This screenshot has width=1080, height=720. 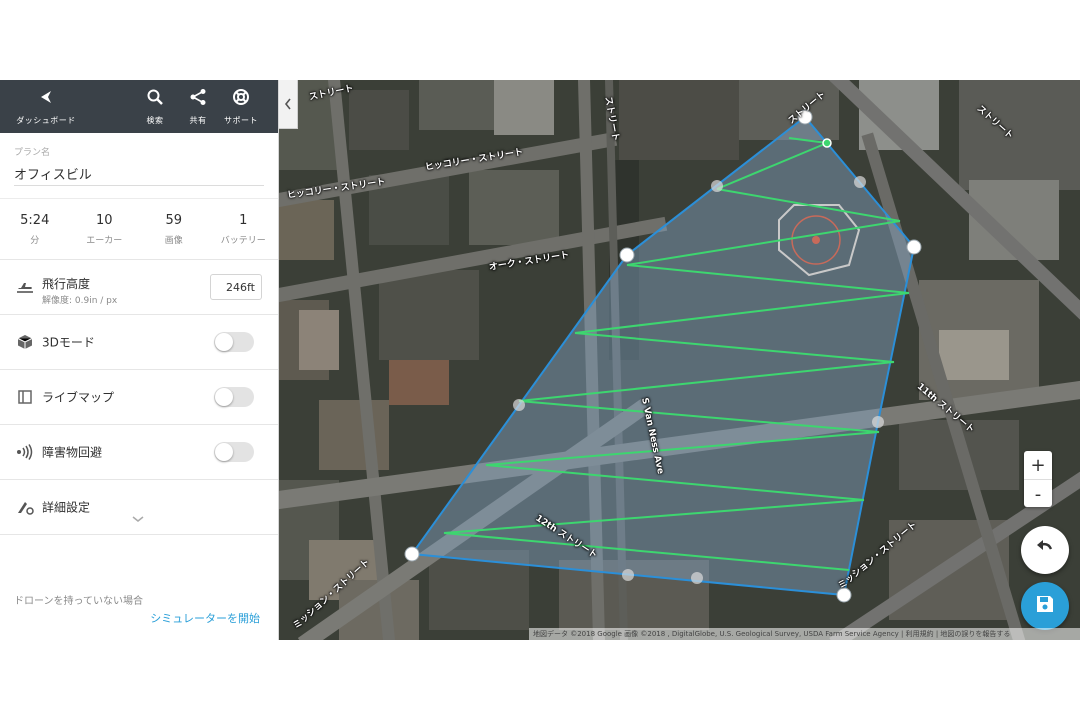 What do you see at coordinates (32, 153) in the screenshot?
I see `plan-name-label: プラン名` at bounding box center [32, 153].